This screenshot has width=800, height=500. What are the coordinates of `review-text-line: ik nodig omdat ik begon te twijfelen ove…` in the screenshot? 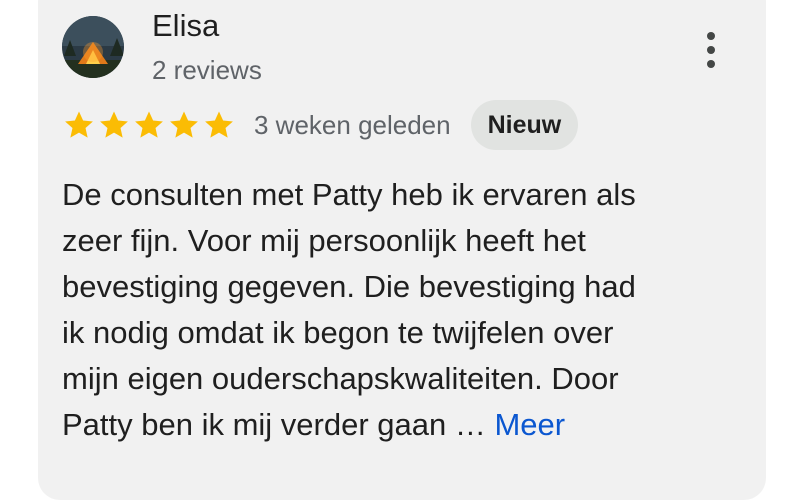 It's located at (338, 332).